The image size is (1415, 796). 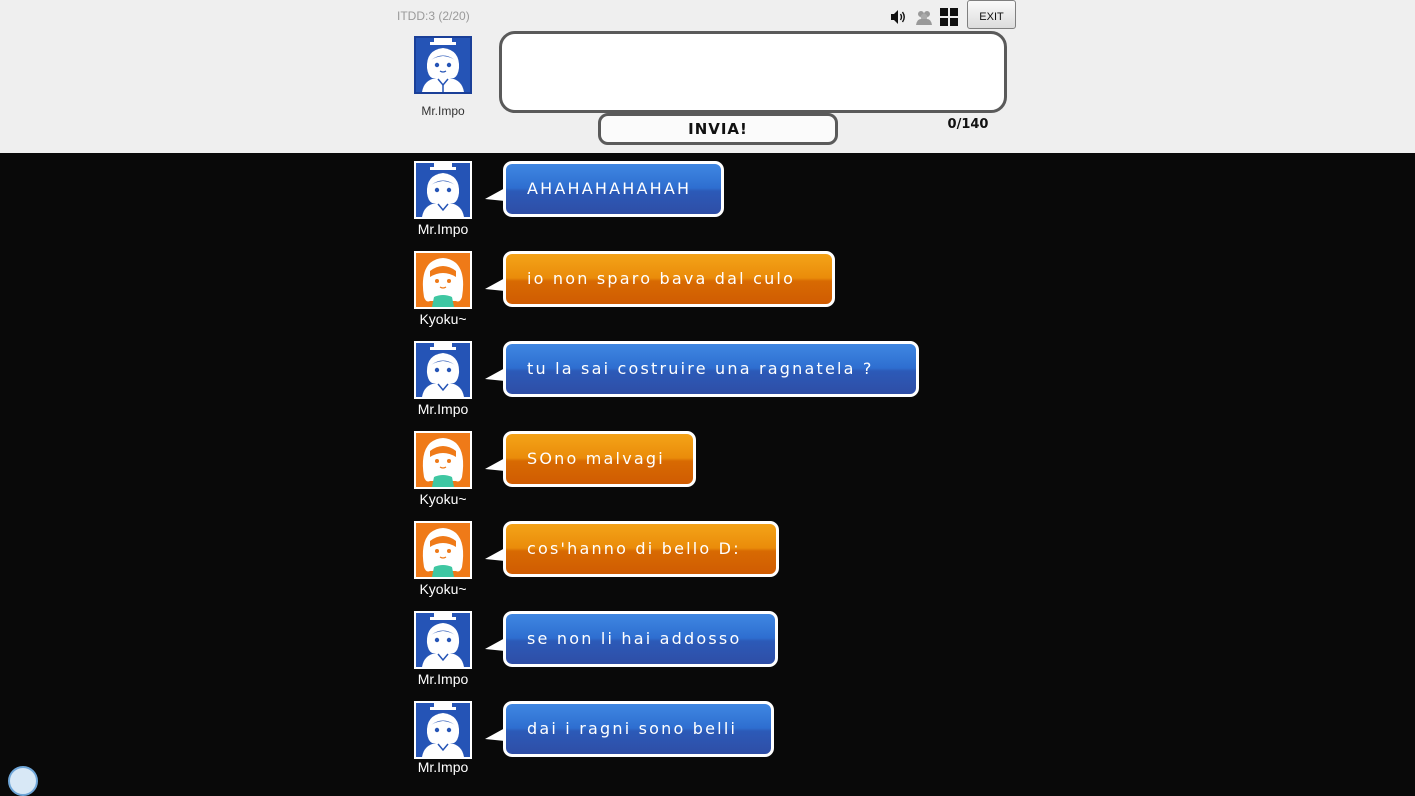 What do you see at coordinates (669, 279) in the screenshot?
I see `message-bubble: io non sparo bava dal culo` at bounding box center [669, 279].